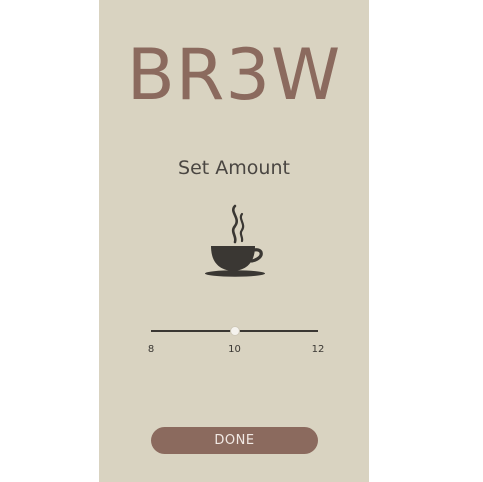  What do you see at coordinates (318, 349) in the screenshot?
I see `slider-max-label: 12` at bounding box center [318, 349].